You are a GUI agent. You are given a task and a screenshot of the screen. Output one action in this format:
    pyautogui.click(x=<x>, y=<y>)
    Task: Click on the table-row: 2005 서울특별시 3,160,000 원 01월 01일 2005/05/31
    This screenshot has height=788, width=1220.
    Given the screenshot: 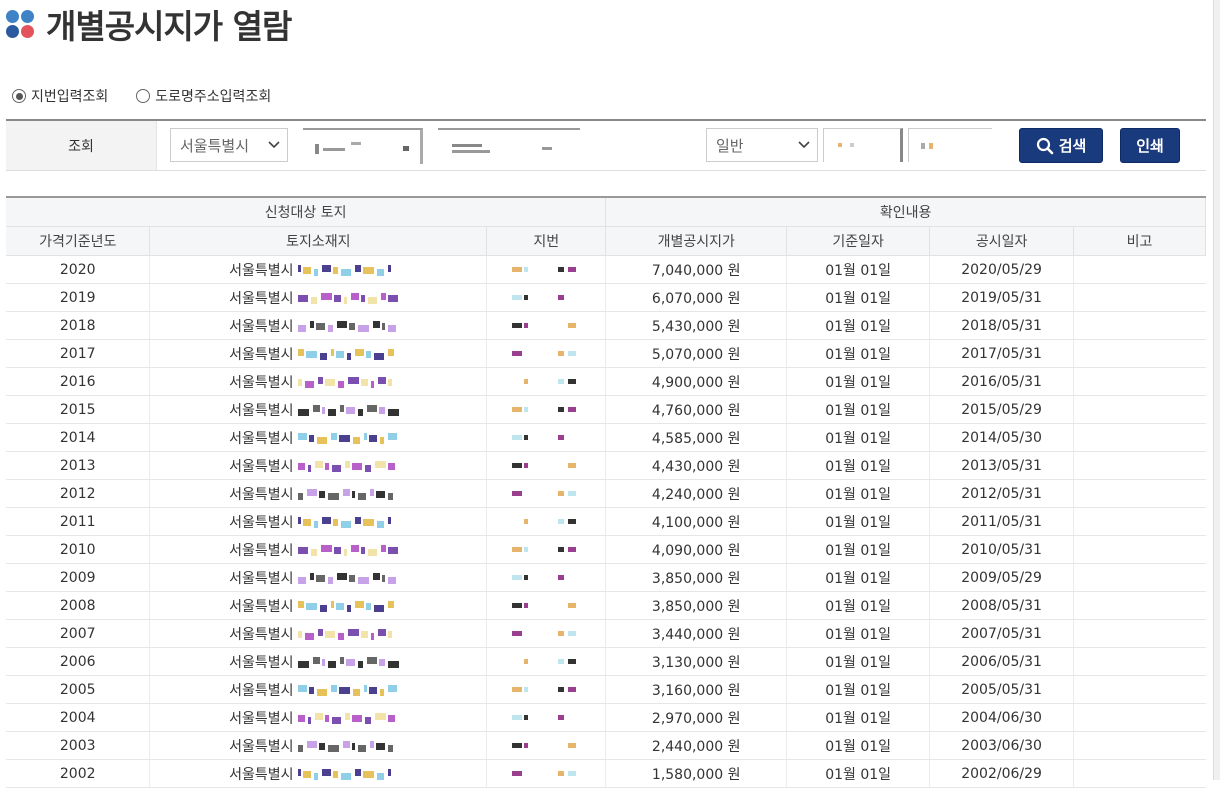 What is the action you would take?
    pyautogui.click(x=606, y=689)
    